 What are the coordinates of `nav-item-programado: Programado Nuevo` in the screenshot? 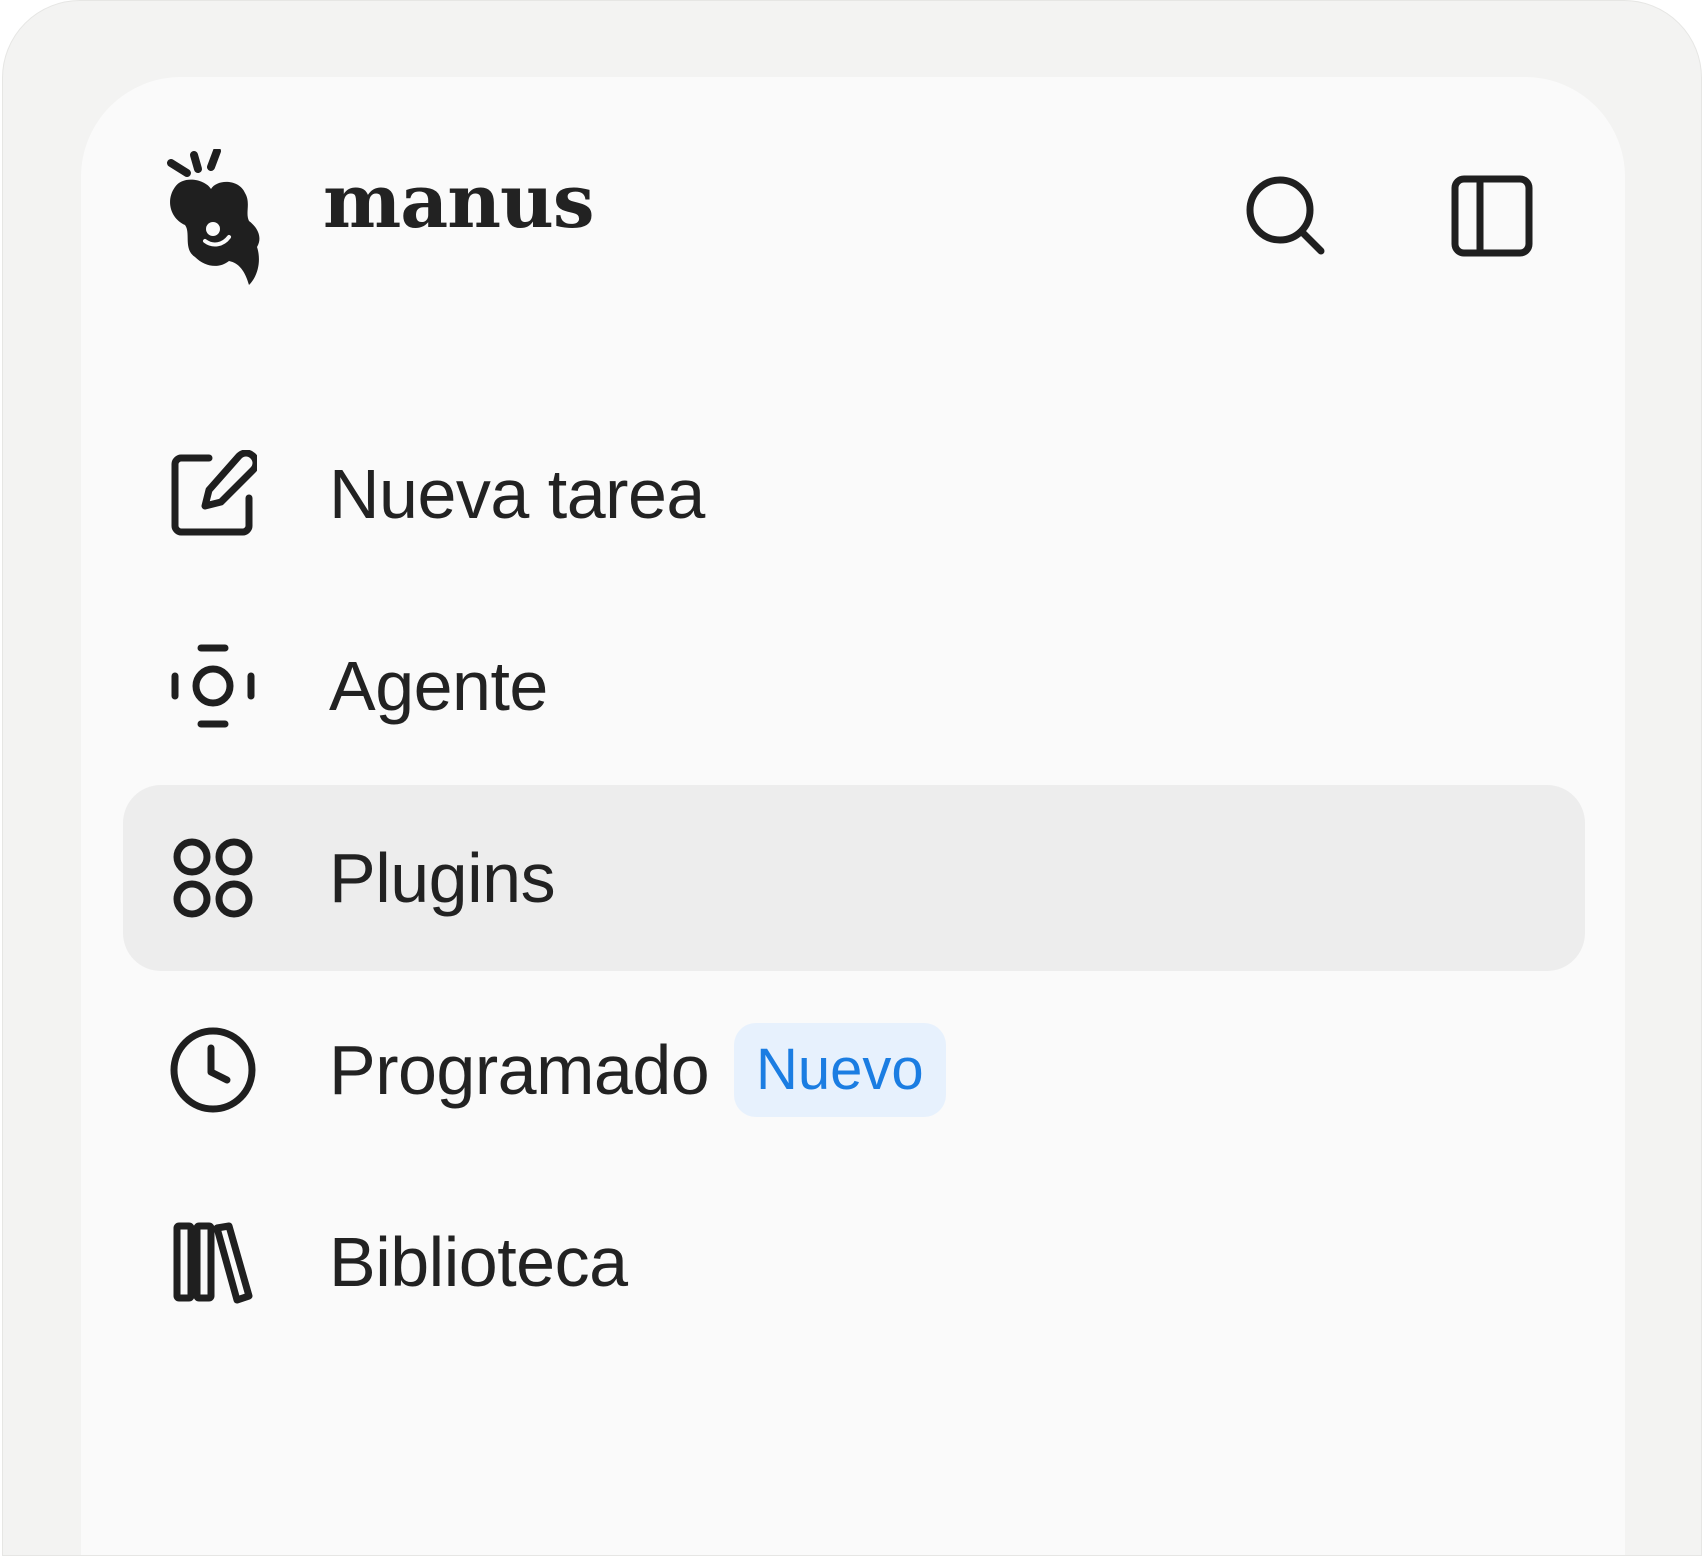 It's located at (854, 1070).